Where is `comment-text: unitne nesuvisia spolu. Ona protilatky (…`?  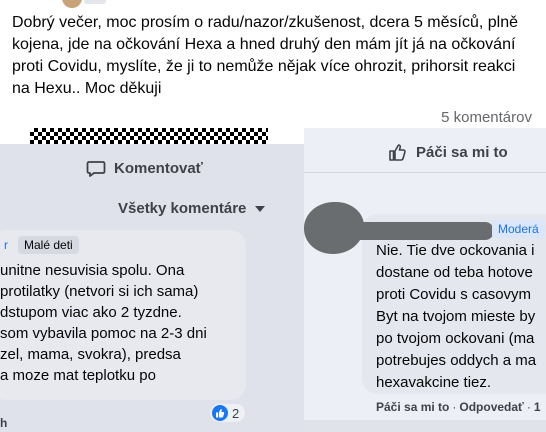
comment-text: unitne nesuvisia spolu. Ona protilatky (… is located at coordinates (103, 323).